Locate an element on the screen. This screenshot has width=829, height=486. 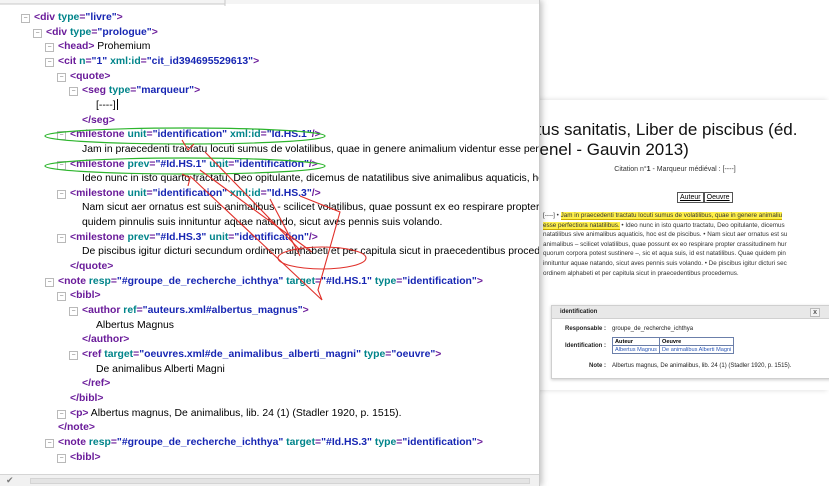
xml-tag-token: <milestone is located at coordinates (99, 164).